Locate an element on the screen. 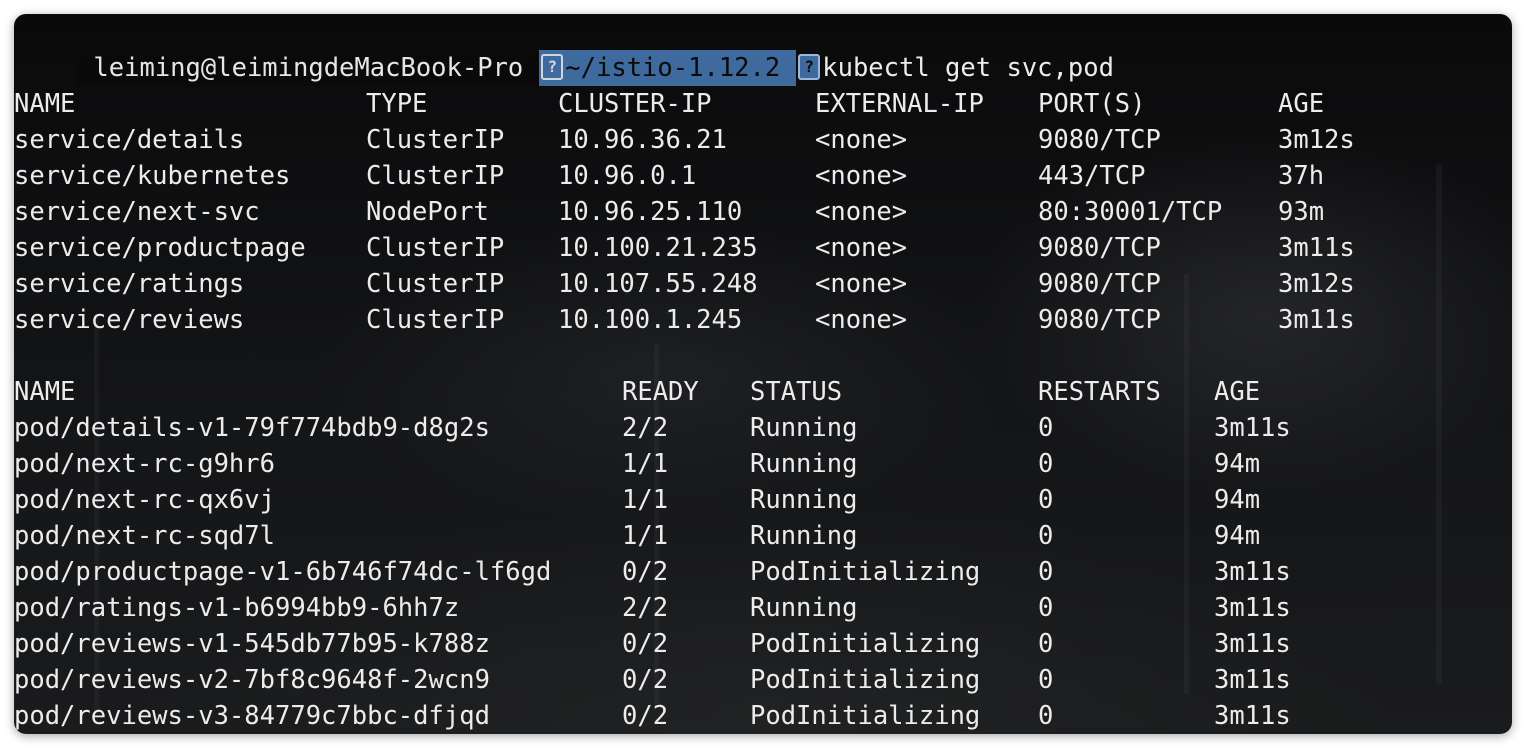  prompt-command: kubectl get svc,pod is located at coordinates (968, 68).